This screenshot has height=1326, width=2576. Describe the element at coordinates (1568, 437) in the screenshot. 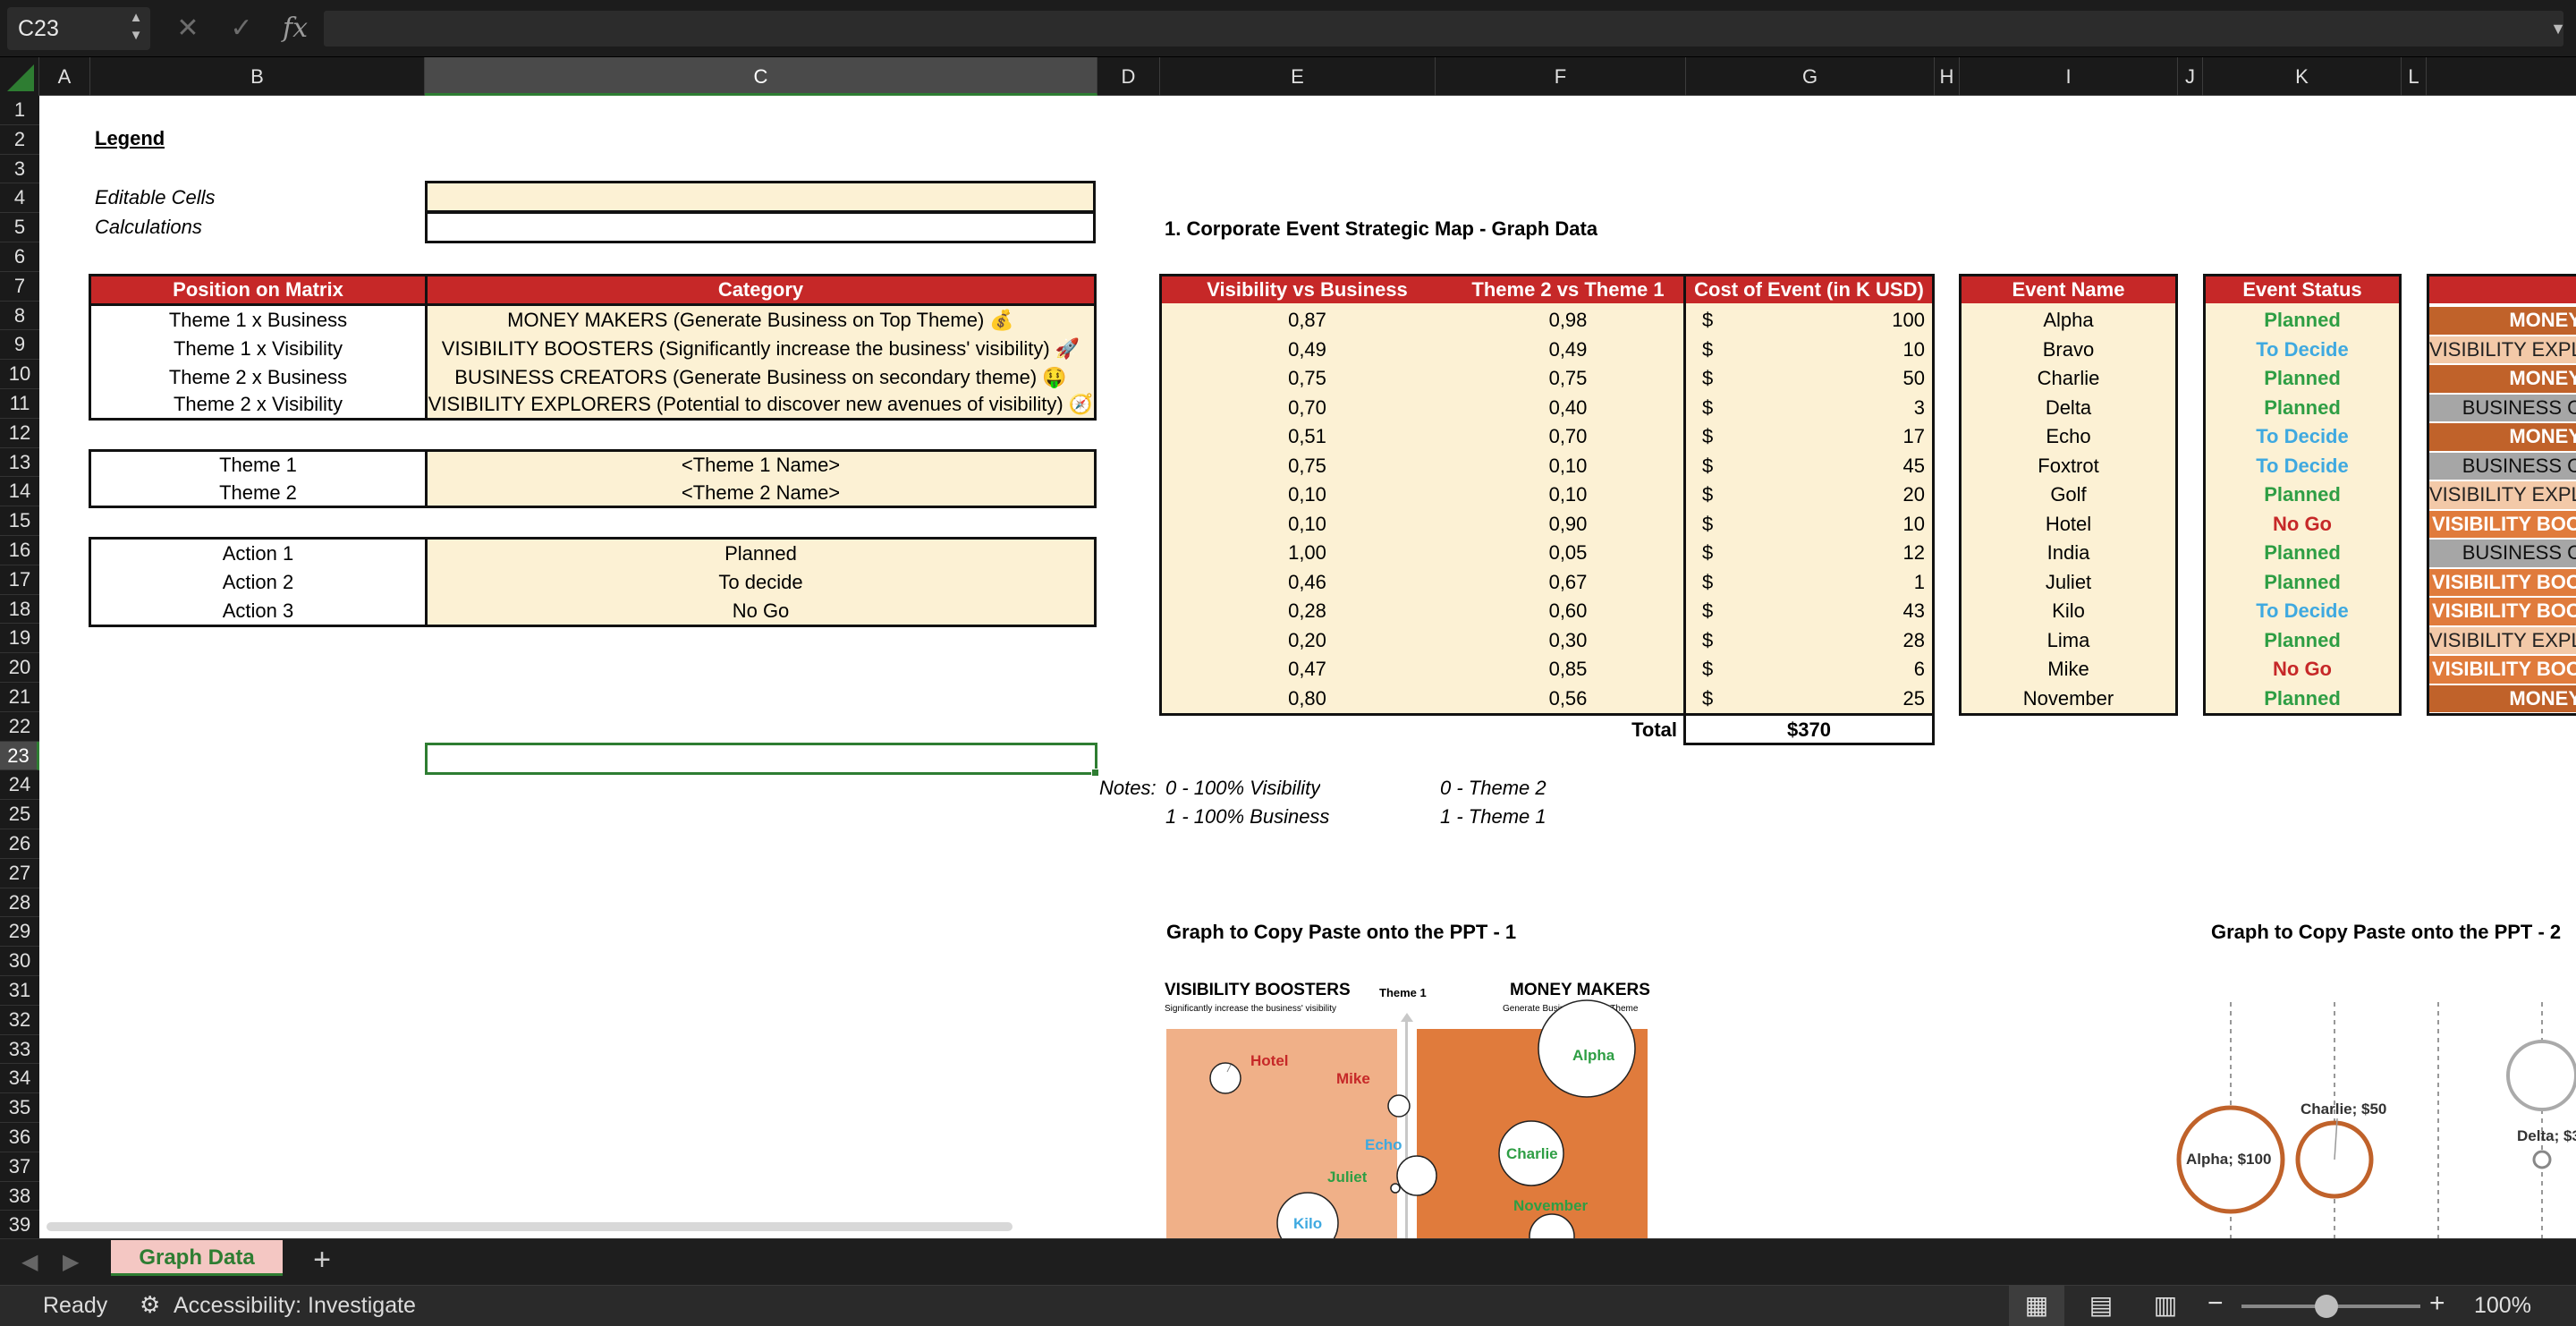

I see `event-theme-cell: 0,70` at that location.